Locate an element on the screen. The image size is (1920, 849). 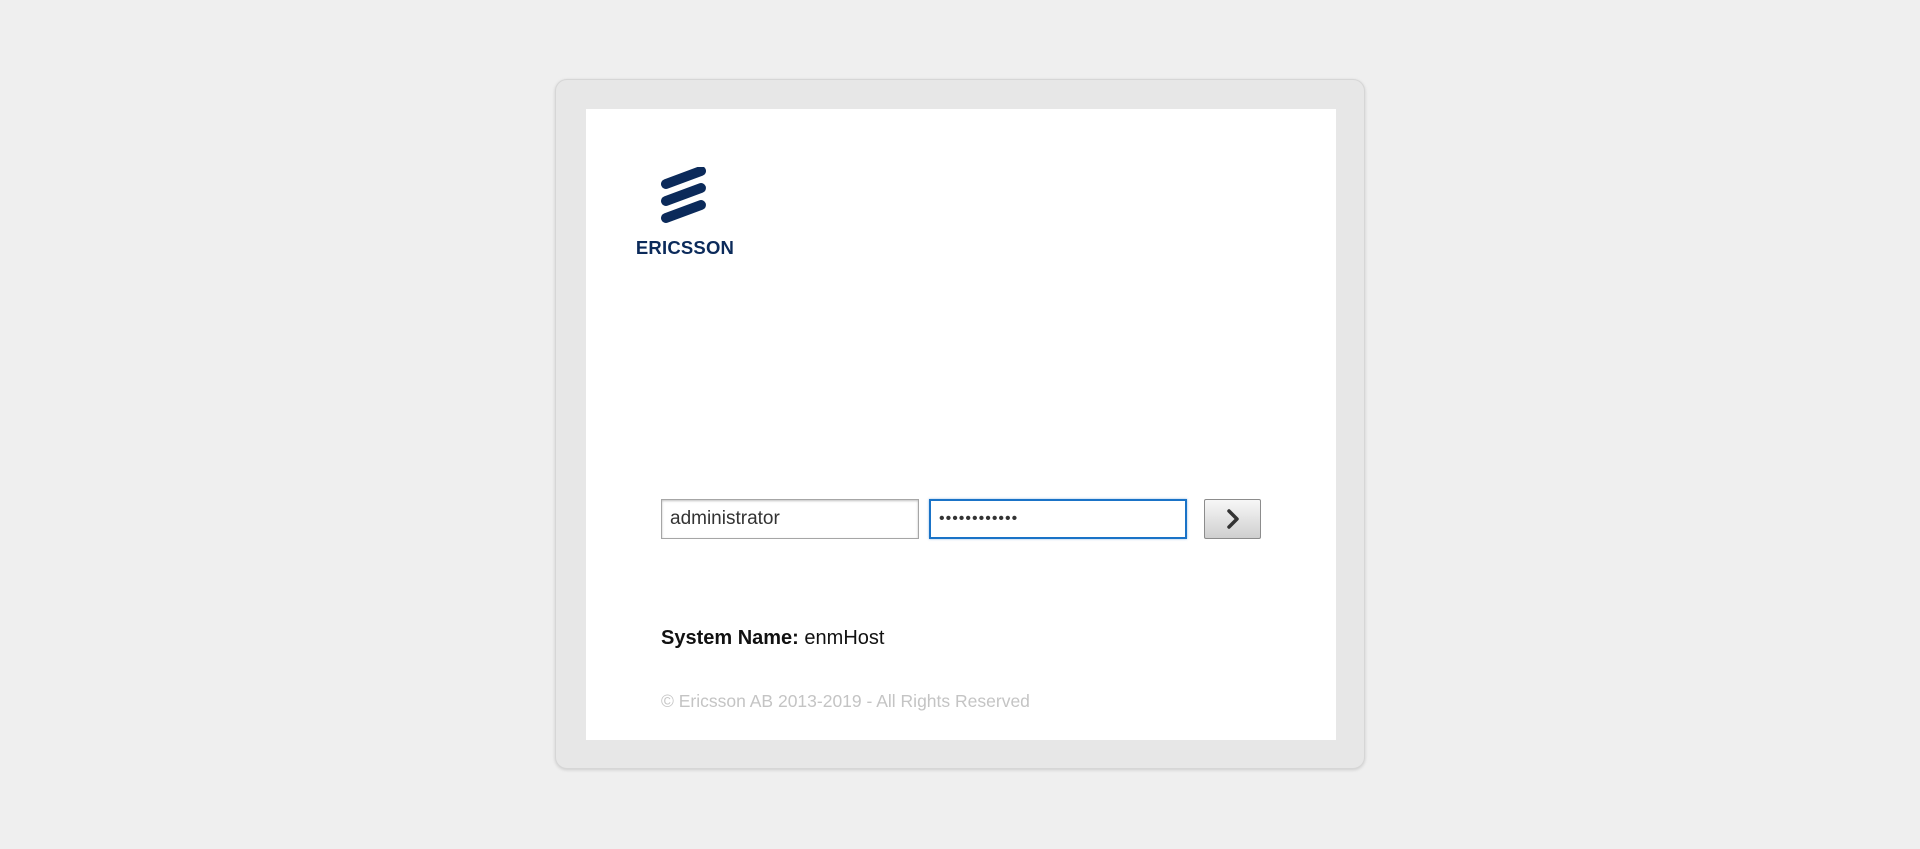
username-input is located at coordinates (790, 519).